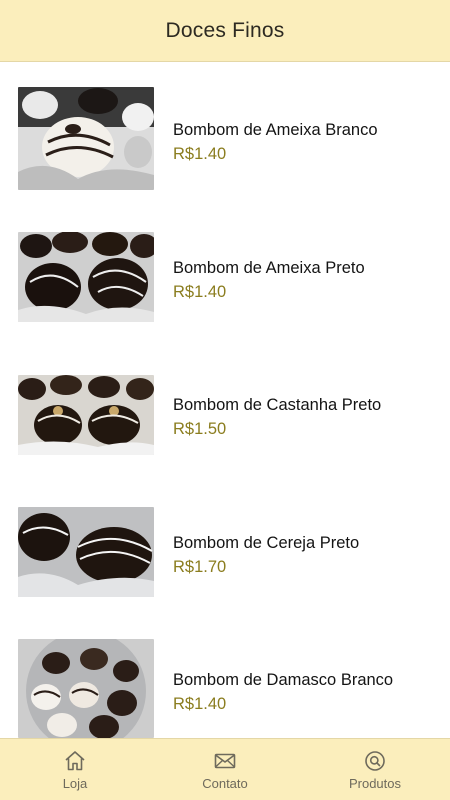 This screenshot has height=800, width=450. I want to click on product-name: Bombom de Ameixa Preto, so click(269, 268).